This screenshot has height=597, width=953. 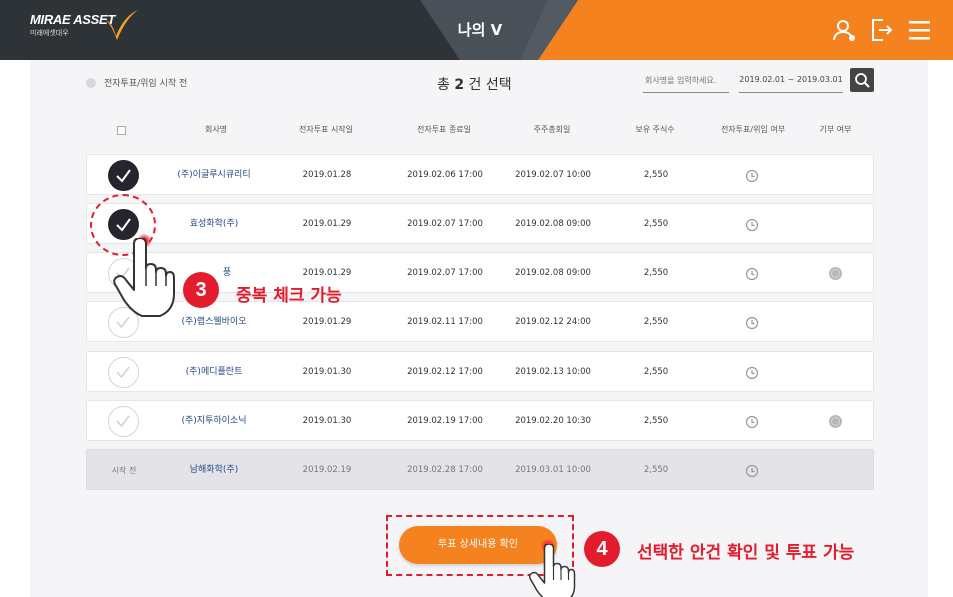 What do you see at coordinates (91, 83) in the screenshot?
I see `status-radio` at bounding box center [91, 83].